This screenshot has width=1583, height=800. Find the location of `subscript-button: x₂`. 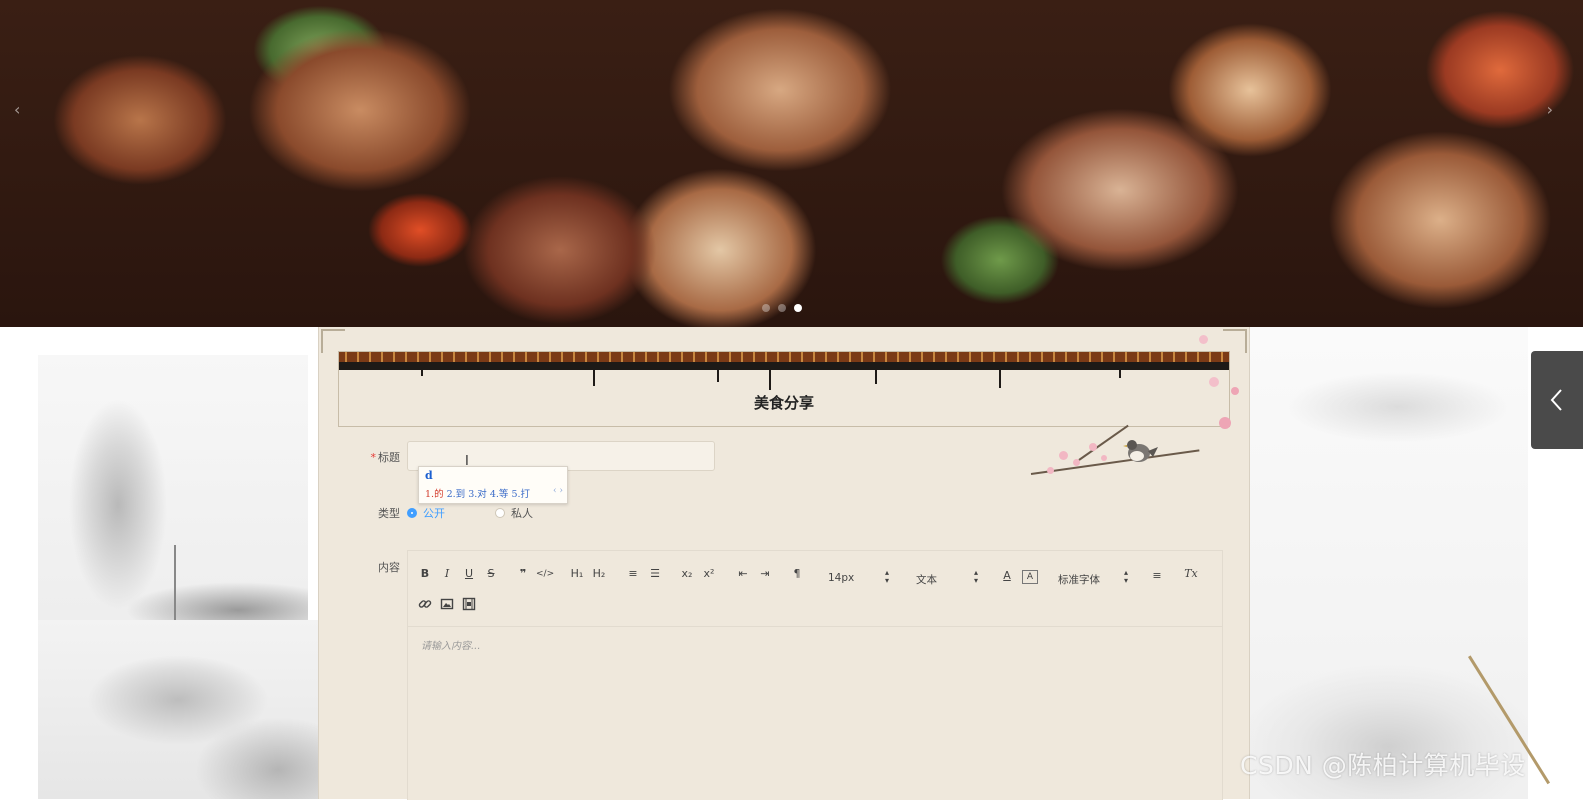

subscript-button: x₂ is located at coordinates (687, 574).